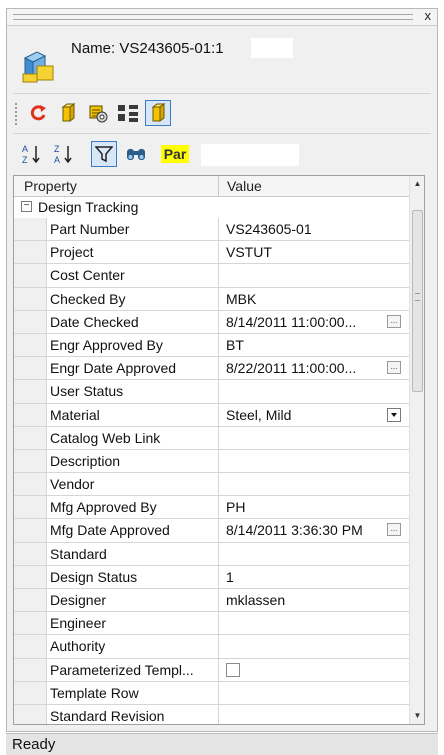 This screenshot has width=444, height=755. Describe the element at coordinates (110, 530) in the screenshot. I see `property-name: Mfg Date Approved` at that location.